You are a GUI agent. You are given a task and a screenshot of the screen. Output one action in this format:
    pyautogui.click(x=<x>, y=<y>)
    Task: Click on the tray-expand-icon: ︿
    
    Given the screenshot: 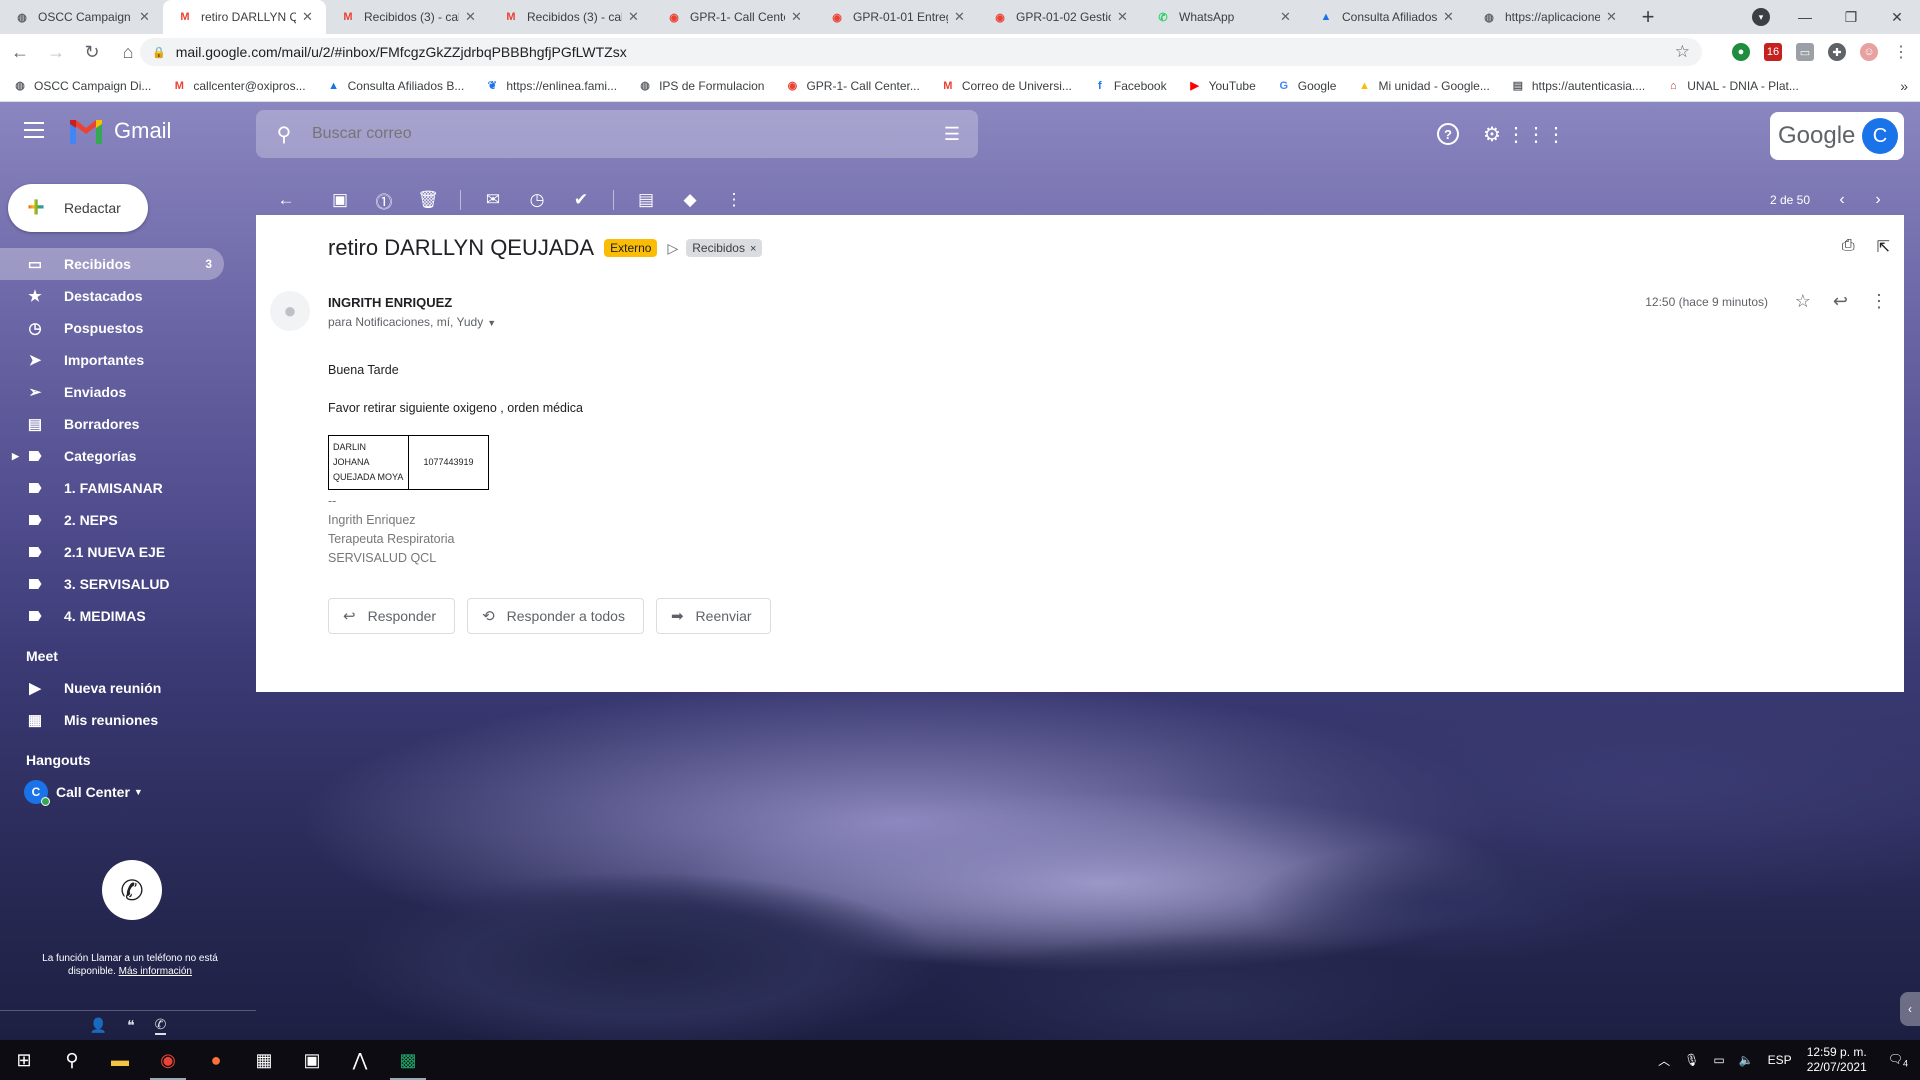 What is the action you would take?
    pyautogui.click(x=1664, y=1060)
    